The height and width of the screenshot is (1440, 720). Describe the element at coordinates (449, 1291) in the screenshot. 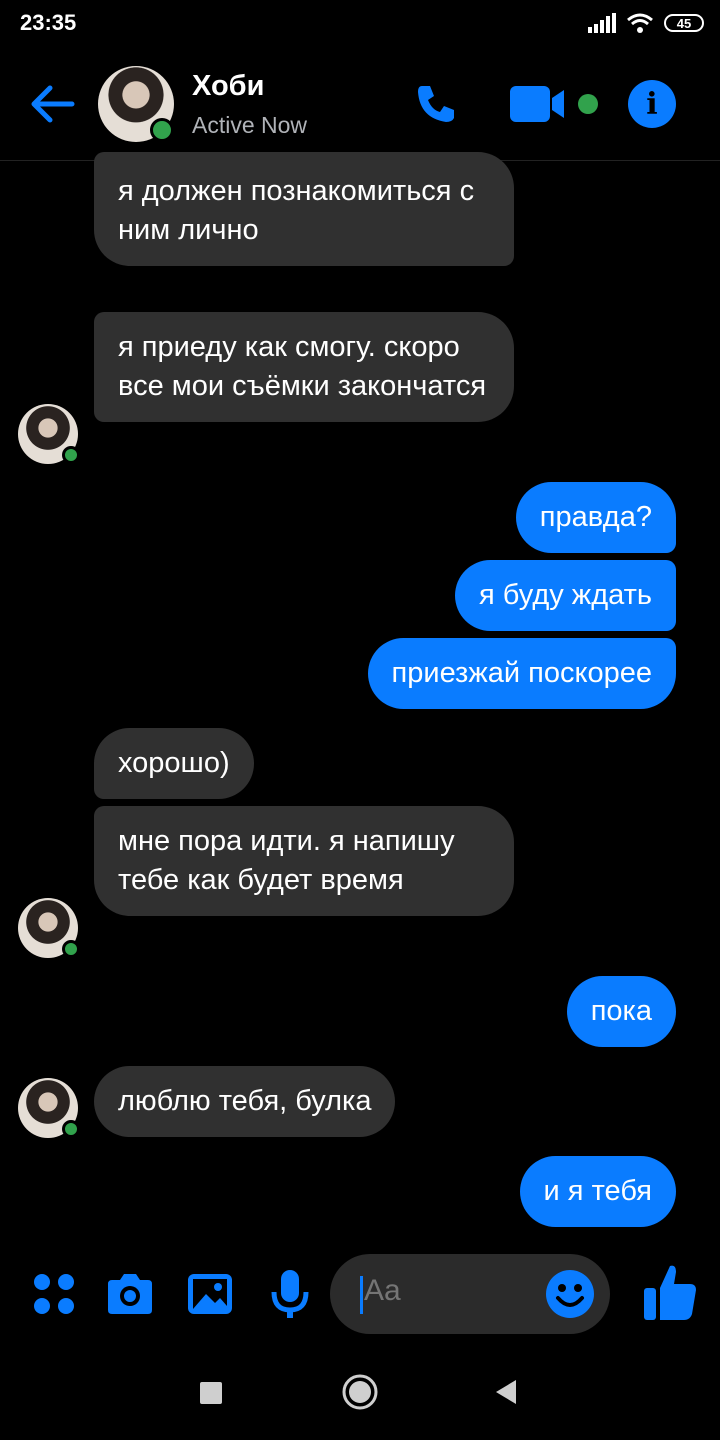

I see `message-input` at that location.